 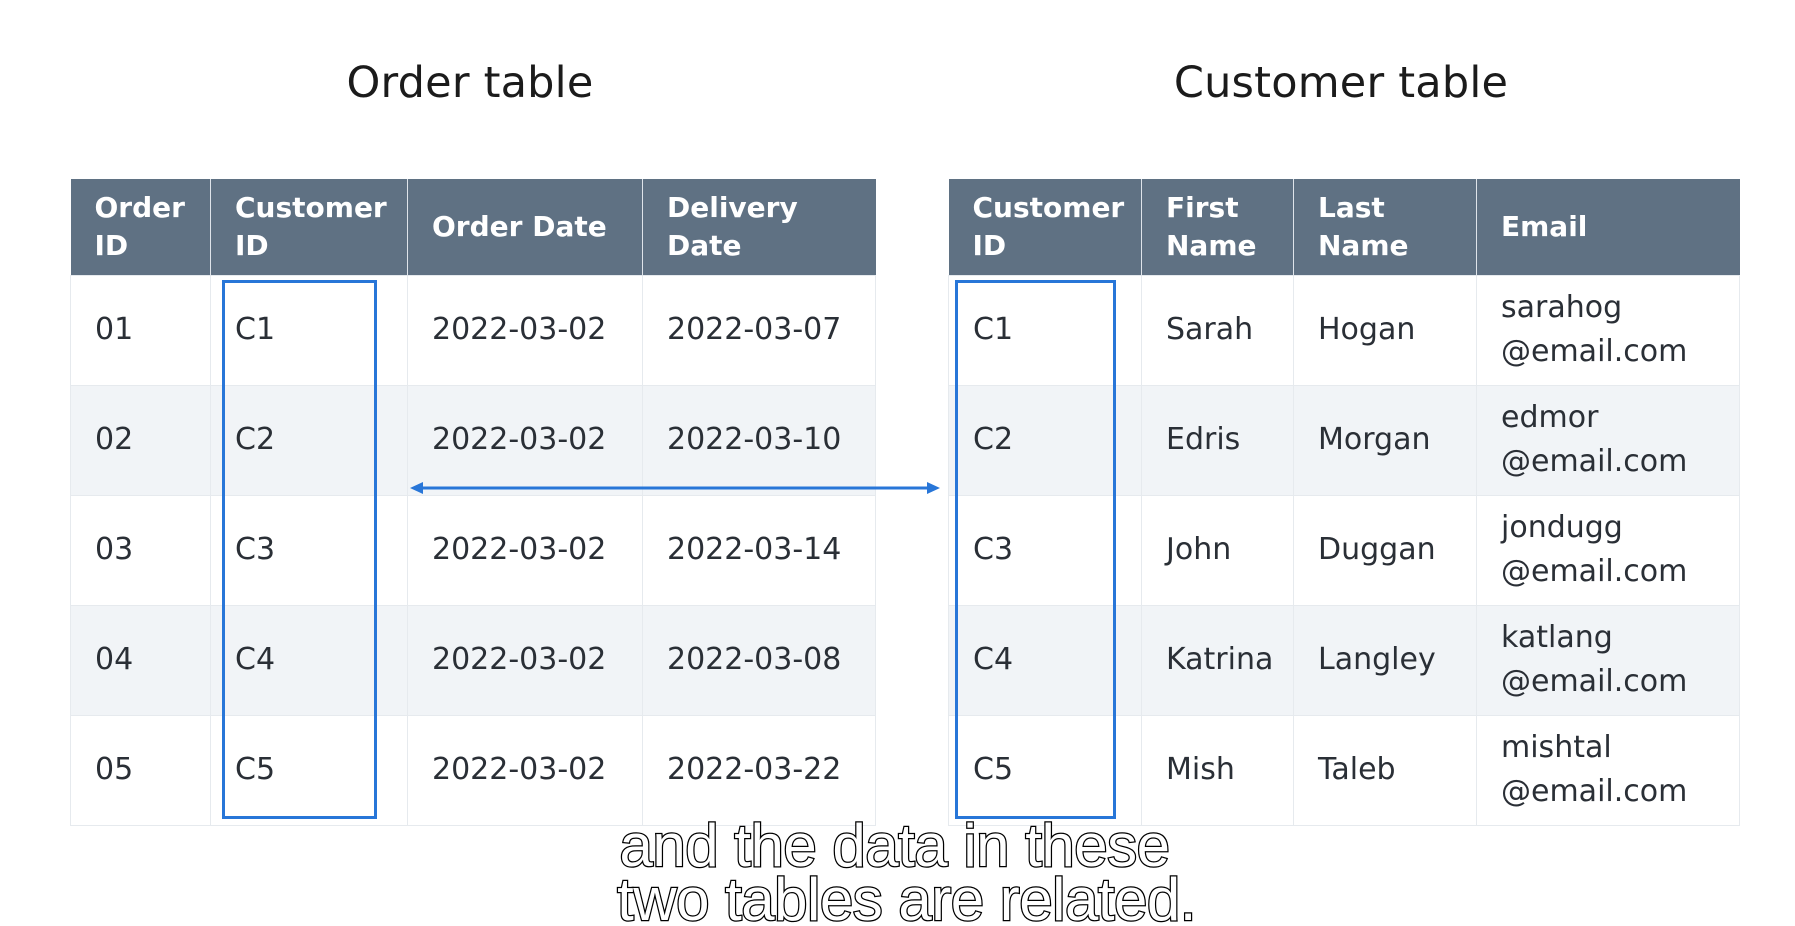 What do you see at coordinates (140, 660) in the screenshot?
I see `order-id-cell: 04` at bounding box center [140, 660].